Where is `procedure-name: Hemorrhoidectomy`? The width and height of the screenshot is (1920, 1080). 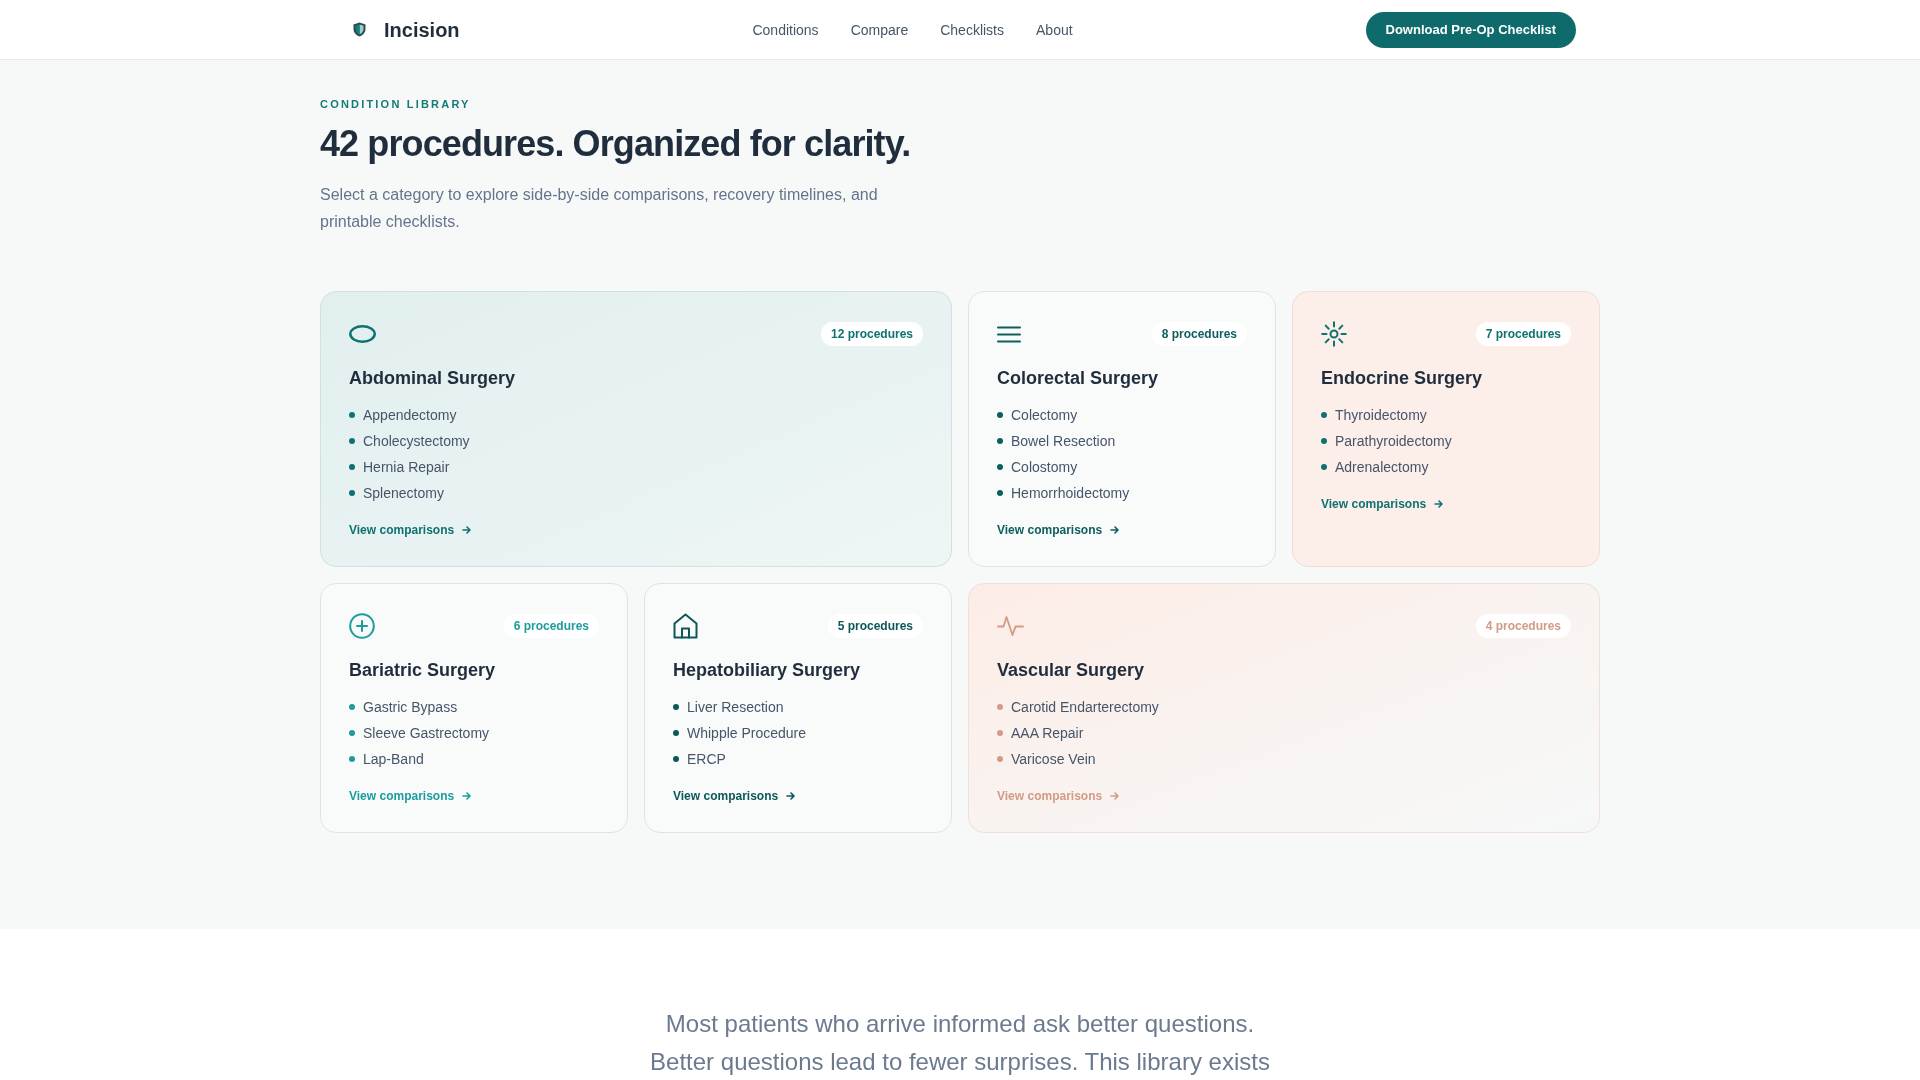
procedure-name: Hemorrhoidectomy is located at coordinates (1070, 494).